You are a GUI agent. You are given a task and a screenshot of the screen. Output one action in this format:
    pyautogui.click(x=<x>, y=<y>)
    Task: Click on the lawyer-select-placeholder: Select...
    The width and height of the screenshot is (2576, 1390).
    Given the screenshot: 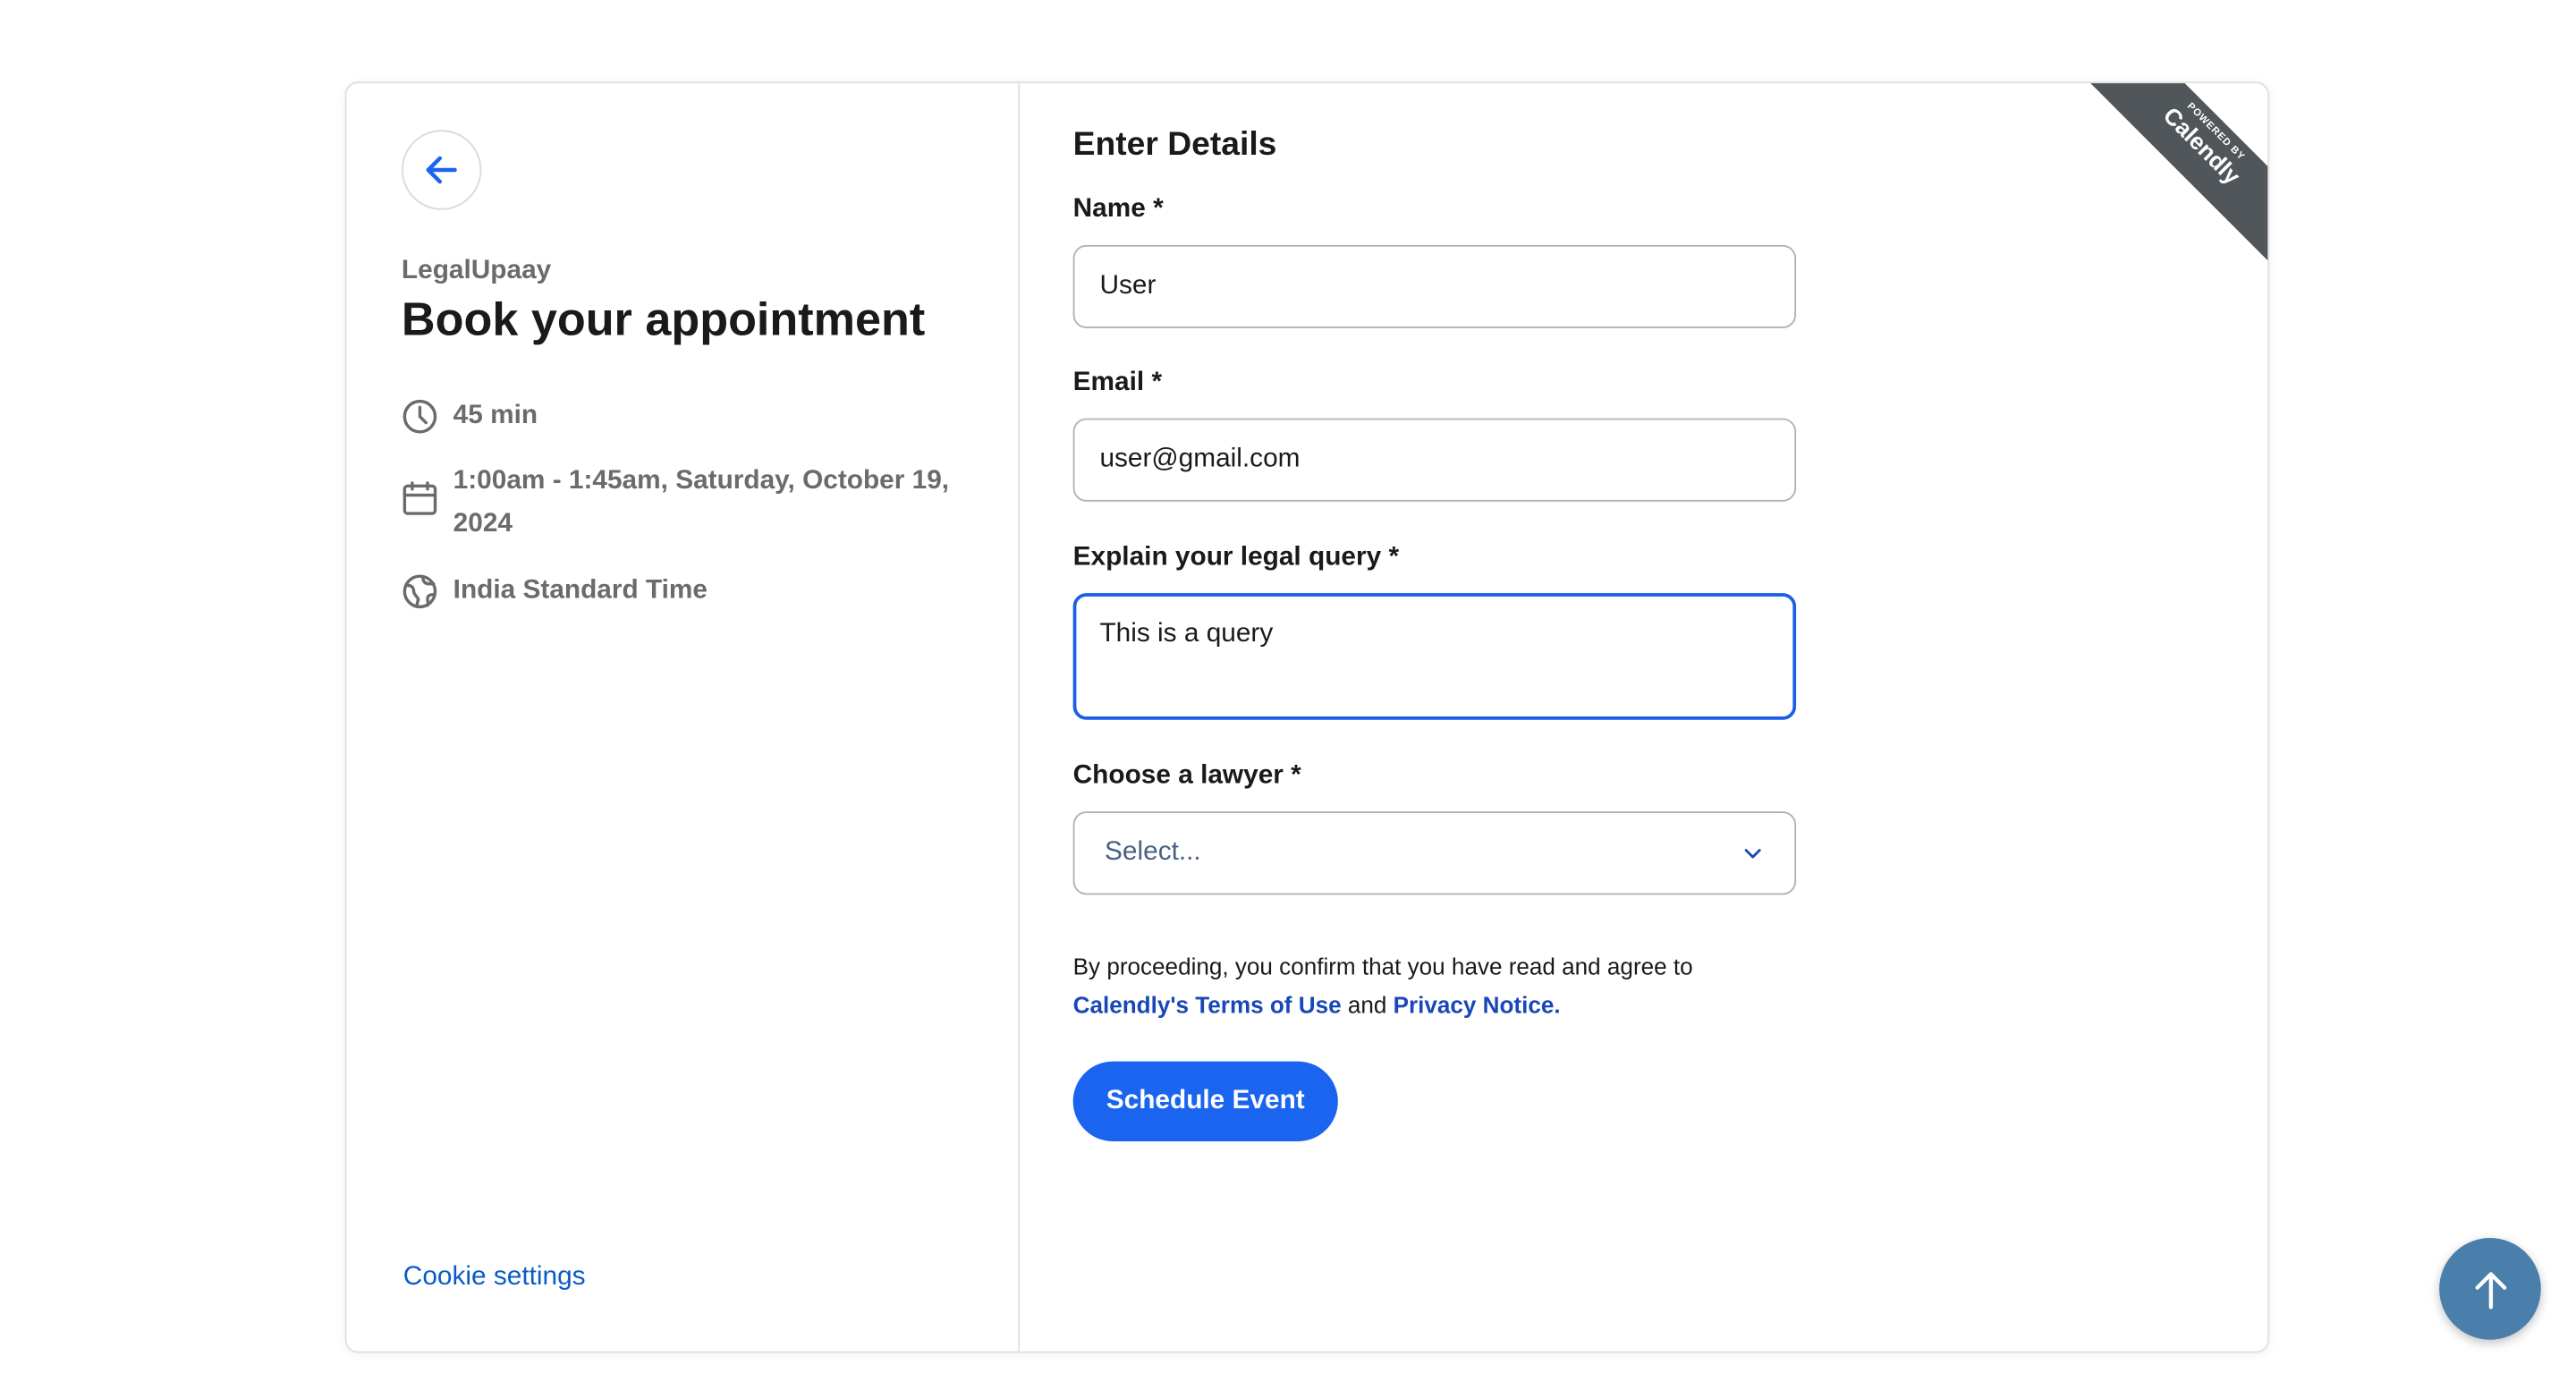 What is the action you would take?
    pyautogui.click(x=1153, y=852)
    